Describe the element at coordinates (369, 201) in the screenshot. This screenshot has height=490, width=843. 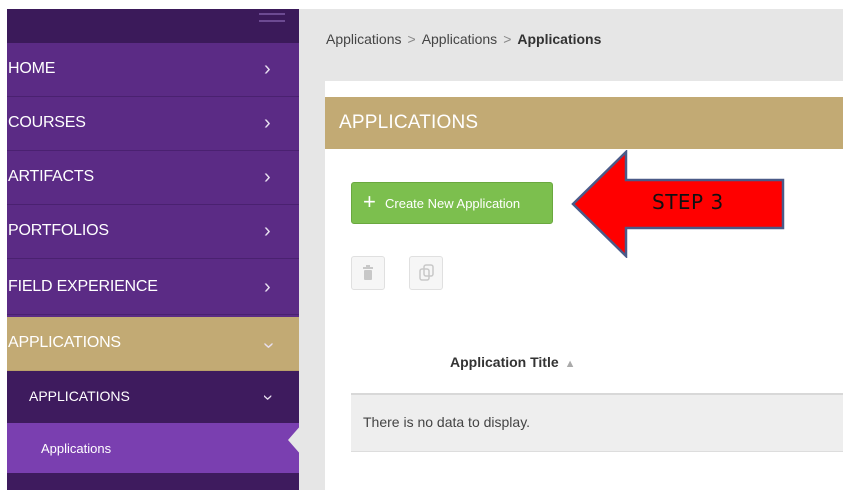
I see `plus-icon: +` at that location.